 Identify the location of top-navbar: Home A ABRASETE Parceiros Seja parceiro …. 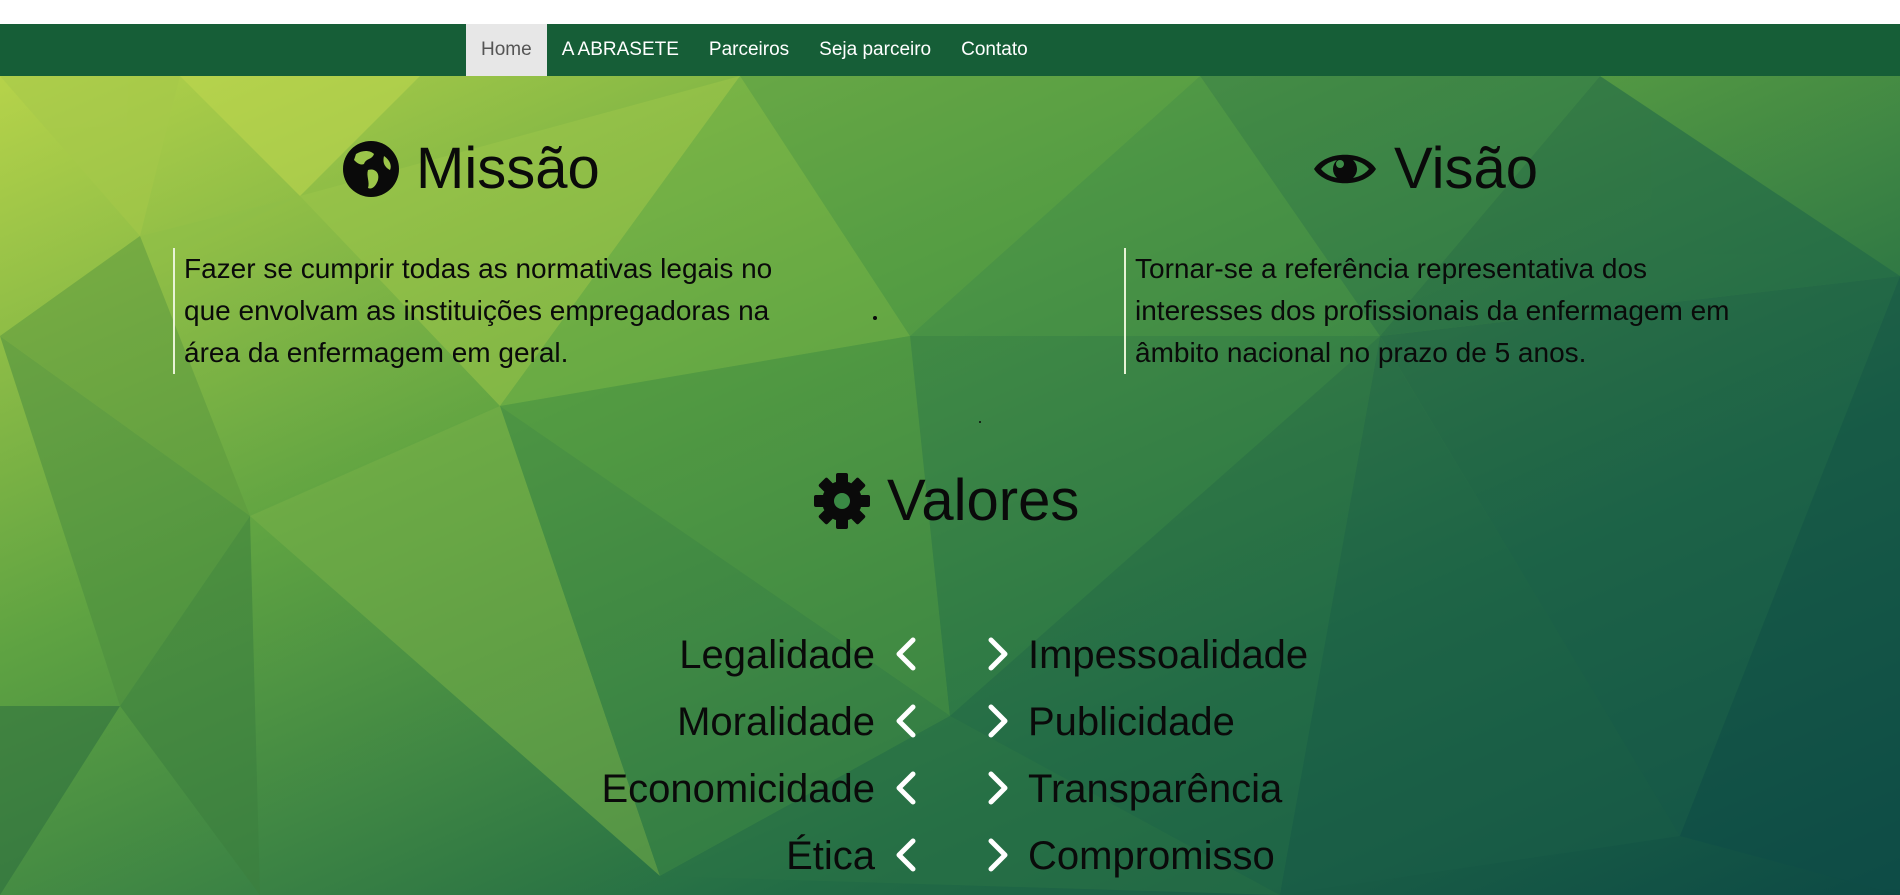
(950, 50).